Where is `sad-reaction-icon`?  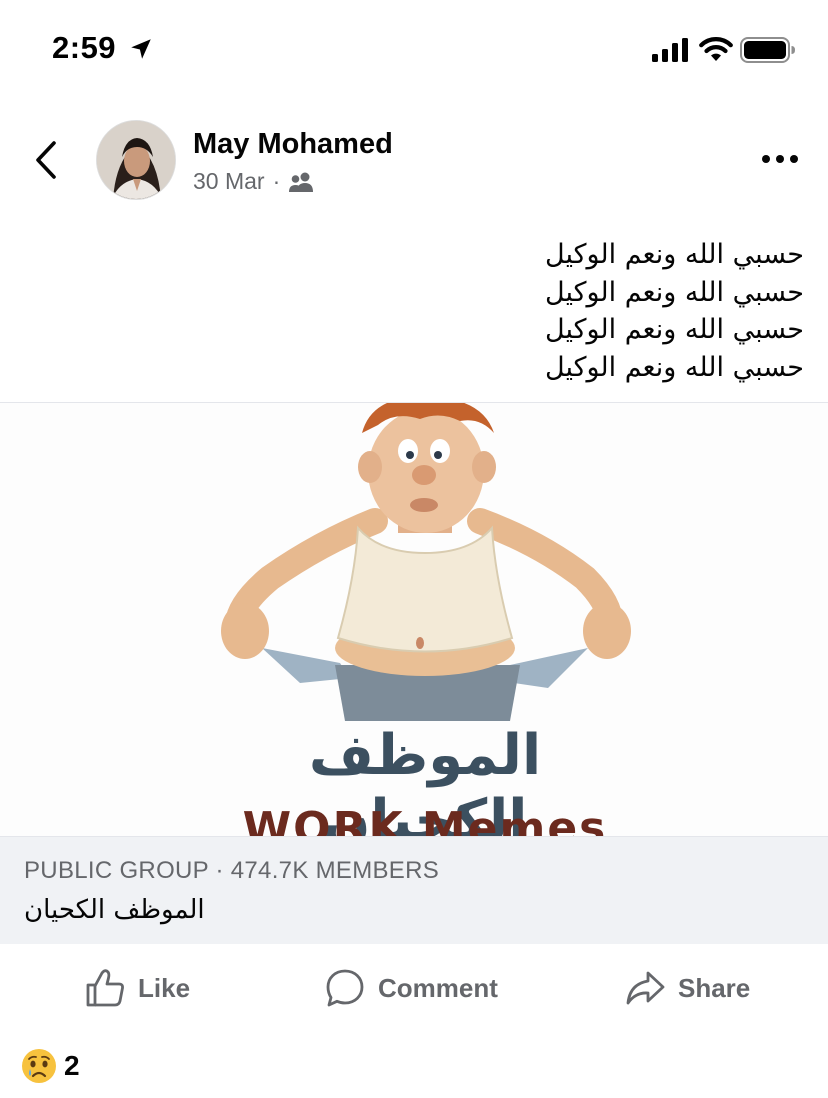
sad-reaction-icon is located at coordinates (39, 1066).